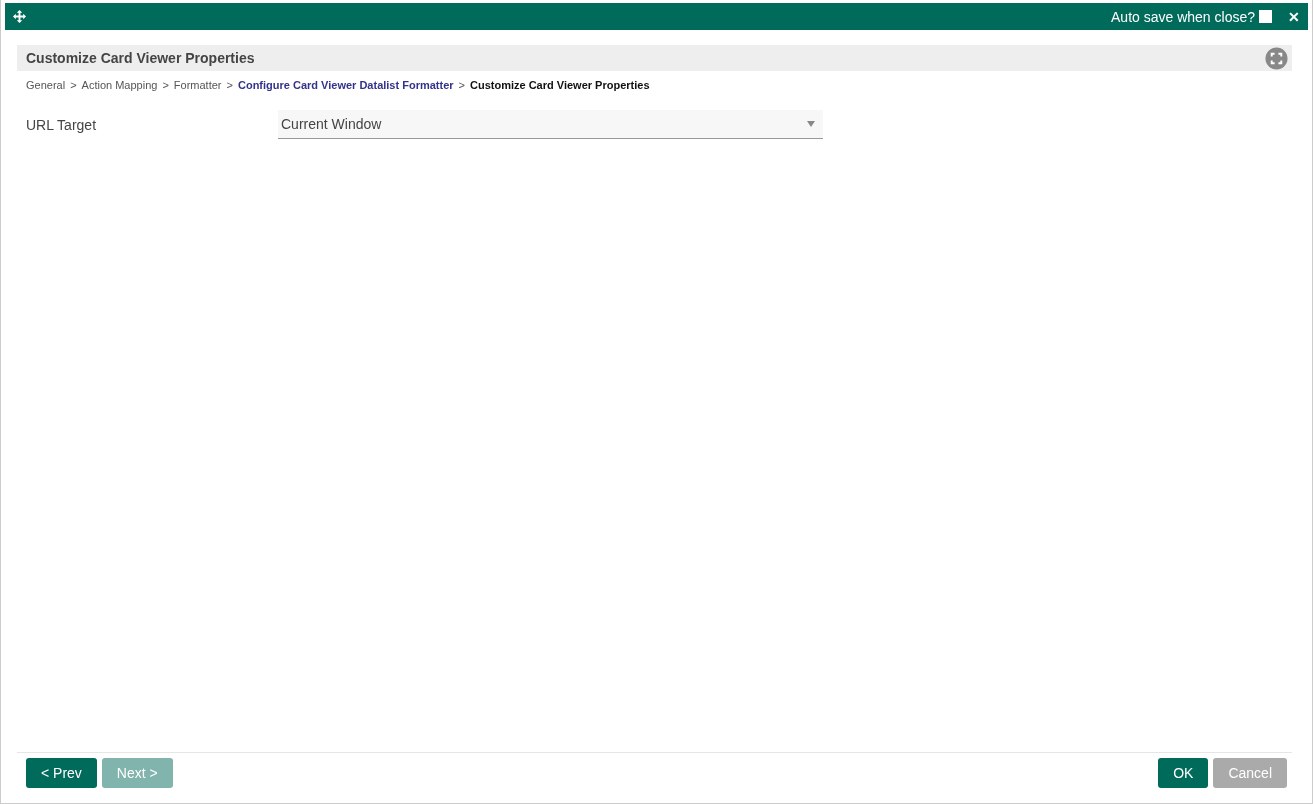 The width and height of the screenshot is (1313, 804). What do you see at coordinates (1183, 16) in the screenshot?
I see `autosave-label: Auto save when close?` at bounding box center [1183, 16].